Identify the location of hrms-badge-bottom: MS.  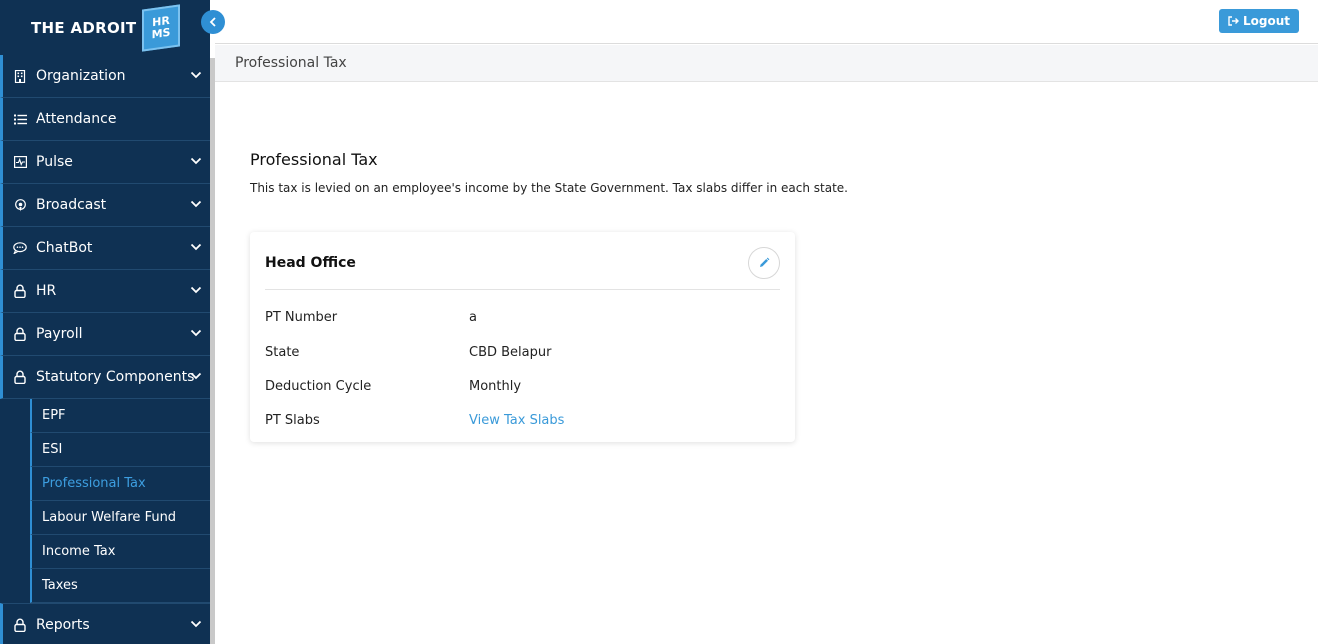
(161, 33).